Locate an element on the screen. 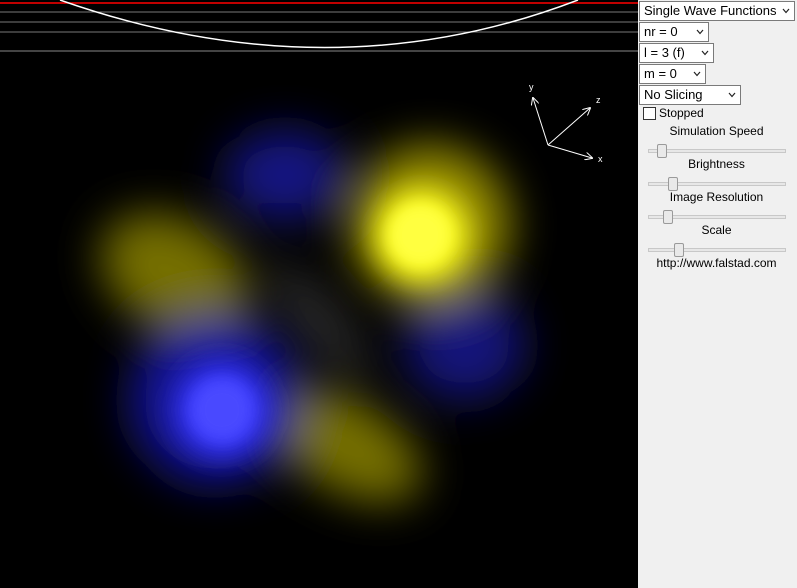 The image size is (797, 588). z-axis-label: z is located at coordinates (598, 100).